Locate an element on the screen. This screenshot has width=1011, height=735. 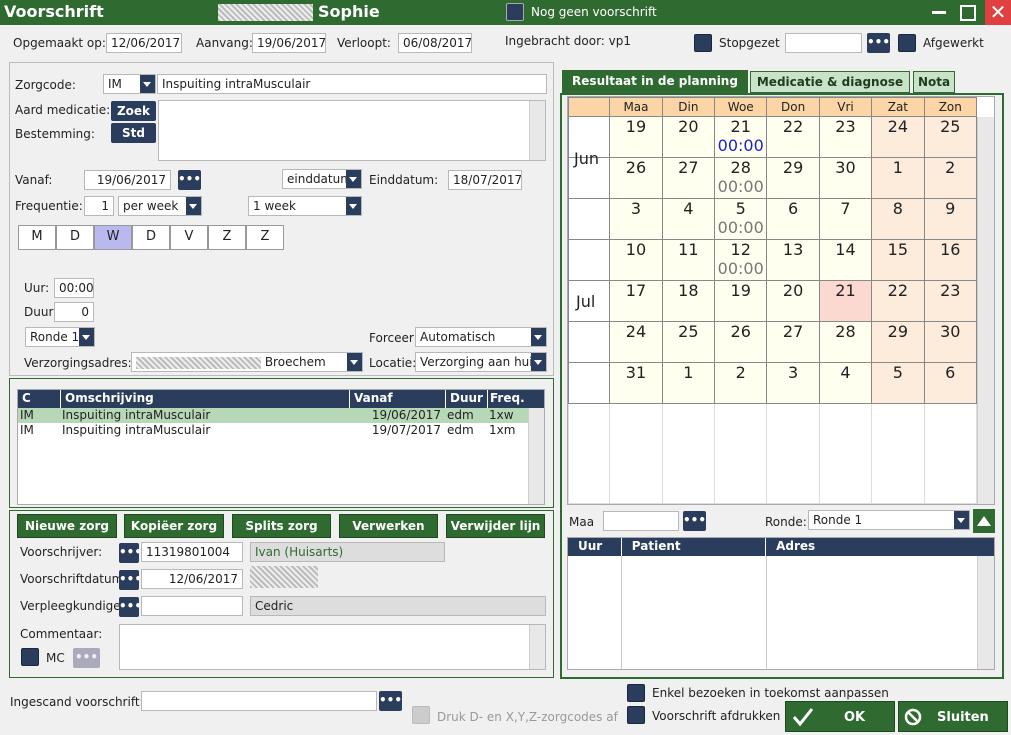
uur-field: 00:00 is located at coordinates (74, 288).